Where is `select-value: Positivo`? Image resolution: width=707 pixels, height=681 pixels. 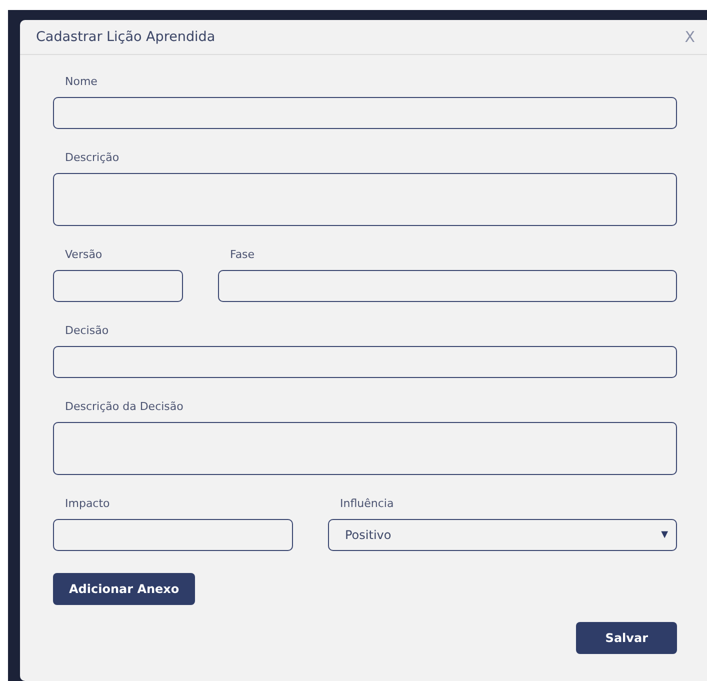 select-value: Positivo is located at coordinates (368, 535).